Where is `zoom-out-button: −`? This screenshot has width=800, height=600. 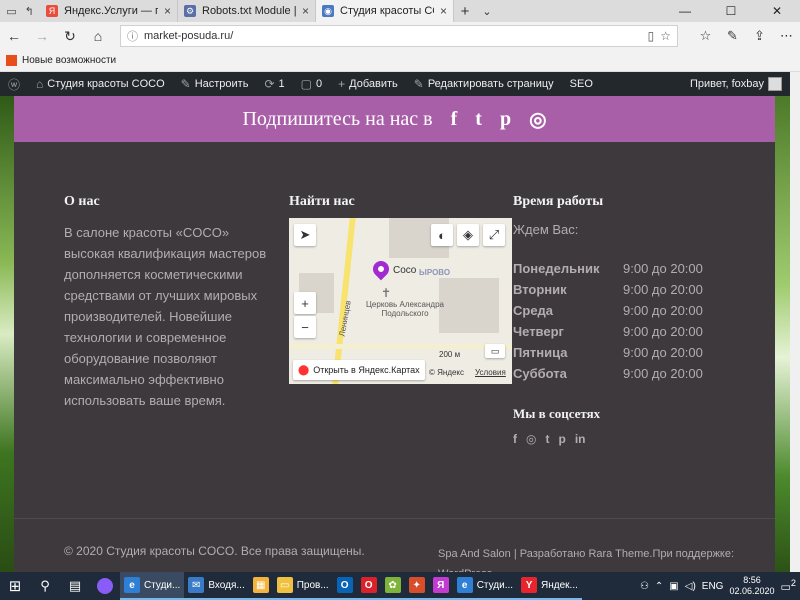 zoom-out-button: − is located at coordinates (305, 327).